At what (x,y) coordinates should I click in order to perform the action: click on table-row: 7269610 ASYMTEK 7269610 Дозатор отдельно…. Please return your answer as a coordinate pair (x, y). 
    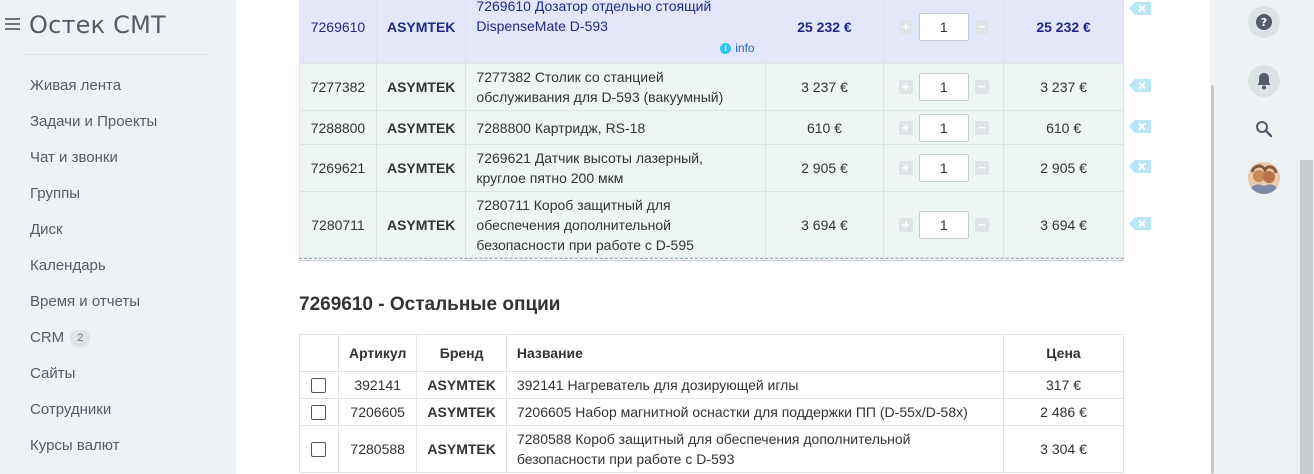
    Looking at the image, I should click on (711, 32).